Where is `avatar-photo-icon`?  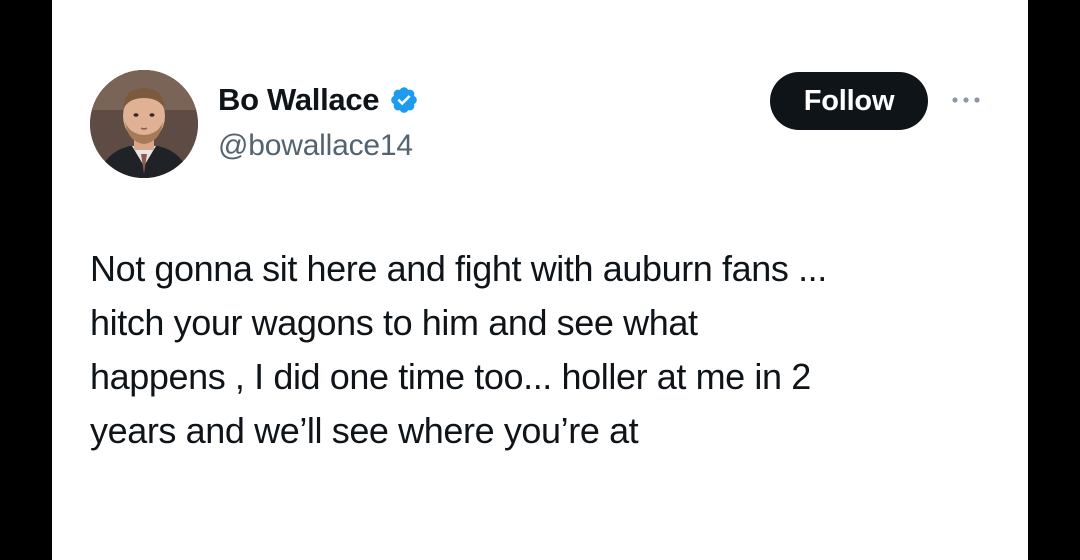
avatar-photo-icon is located at coordinates (144, 124).